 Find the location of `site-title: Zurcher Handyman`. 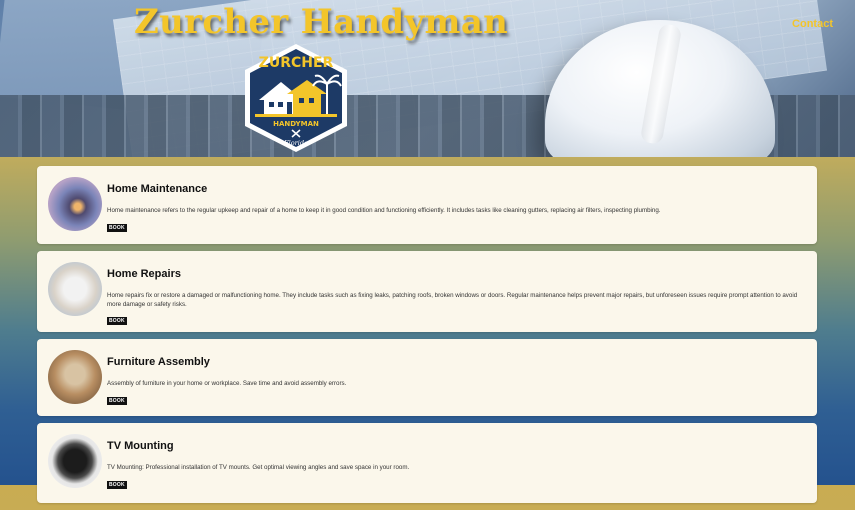

site-title: Zurcher Handyman is located at coordinates (321, 22).